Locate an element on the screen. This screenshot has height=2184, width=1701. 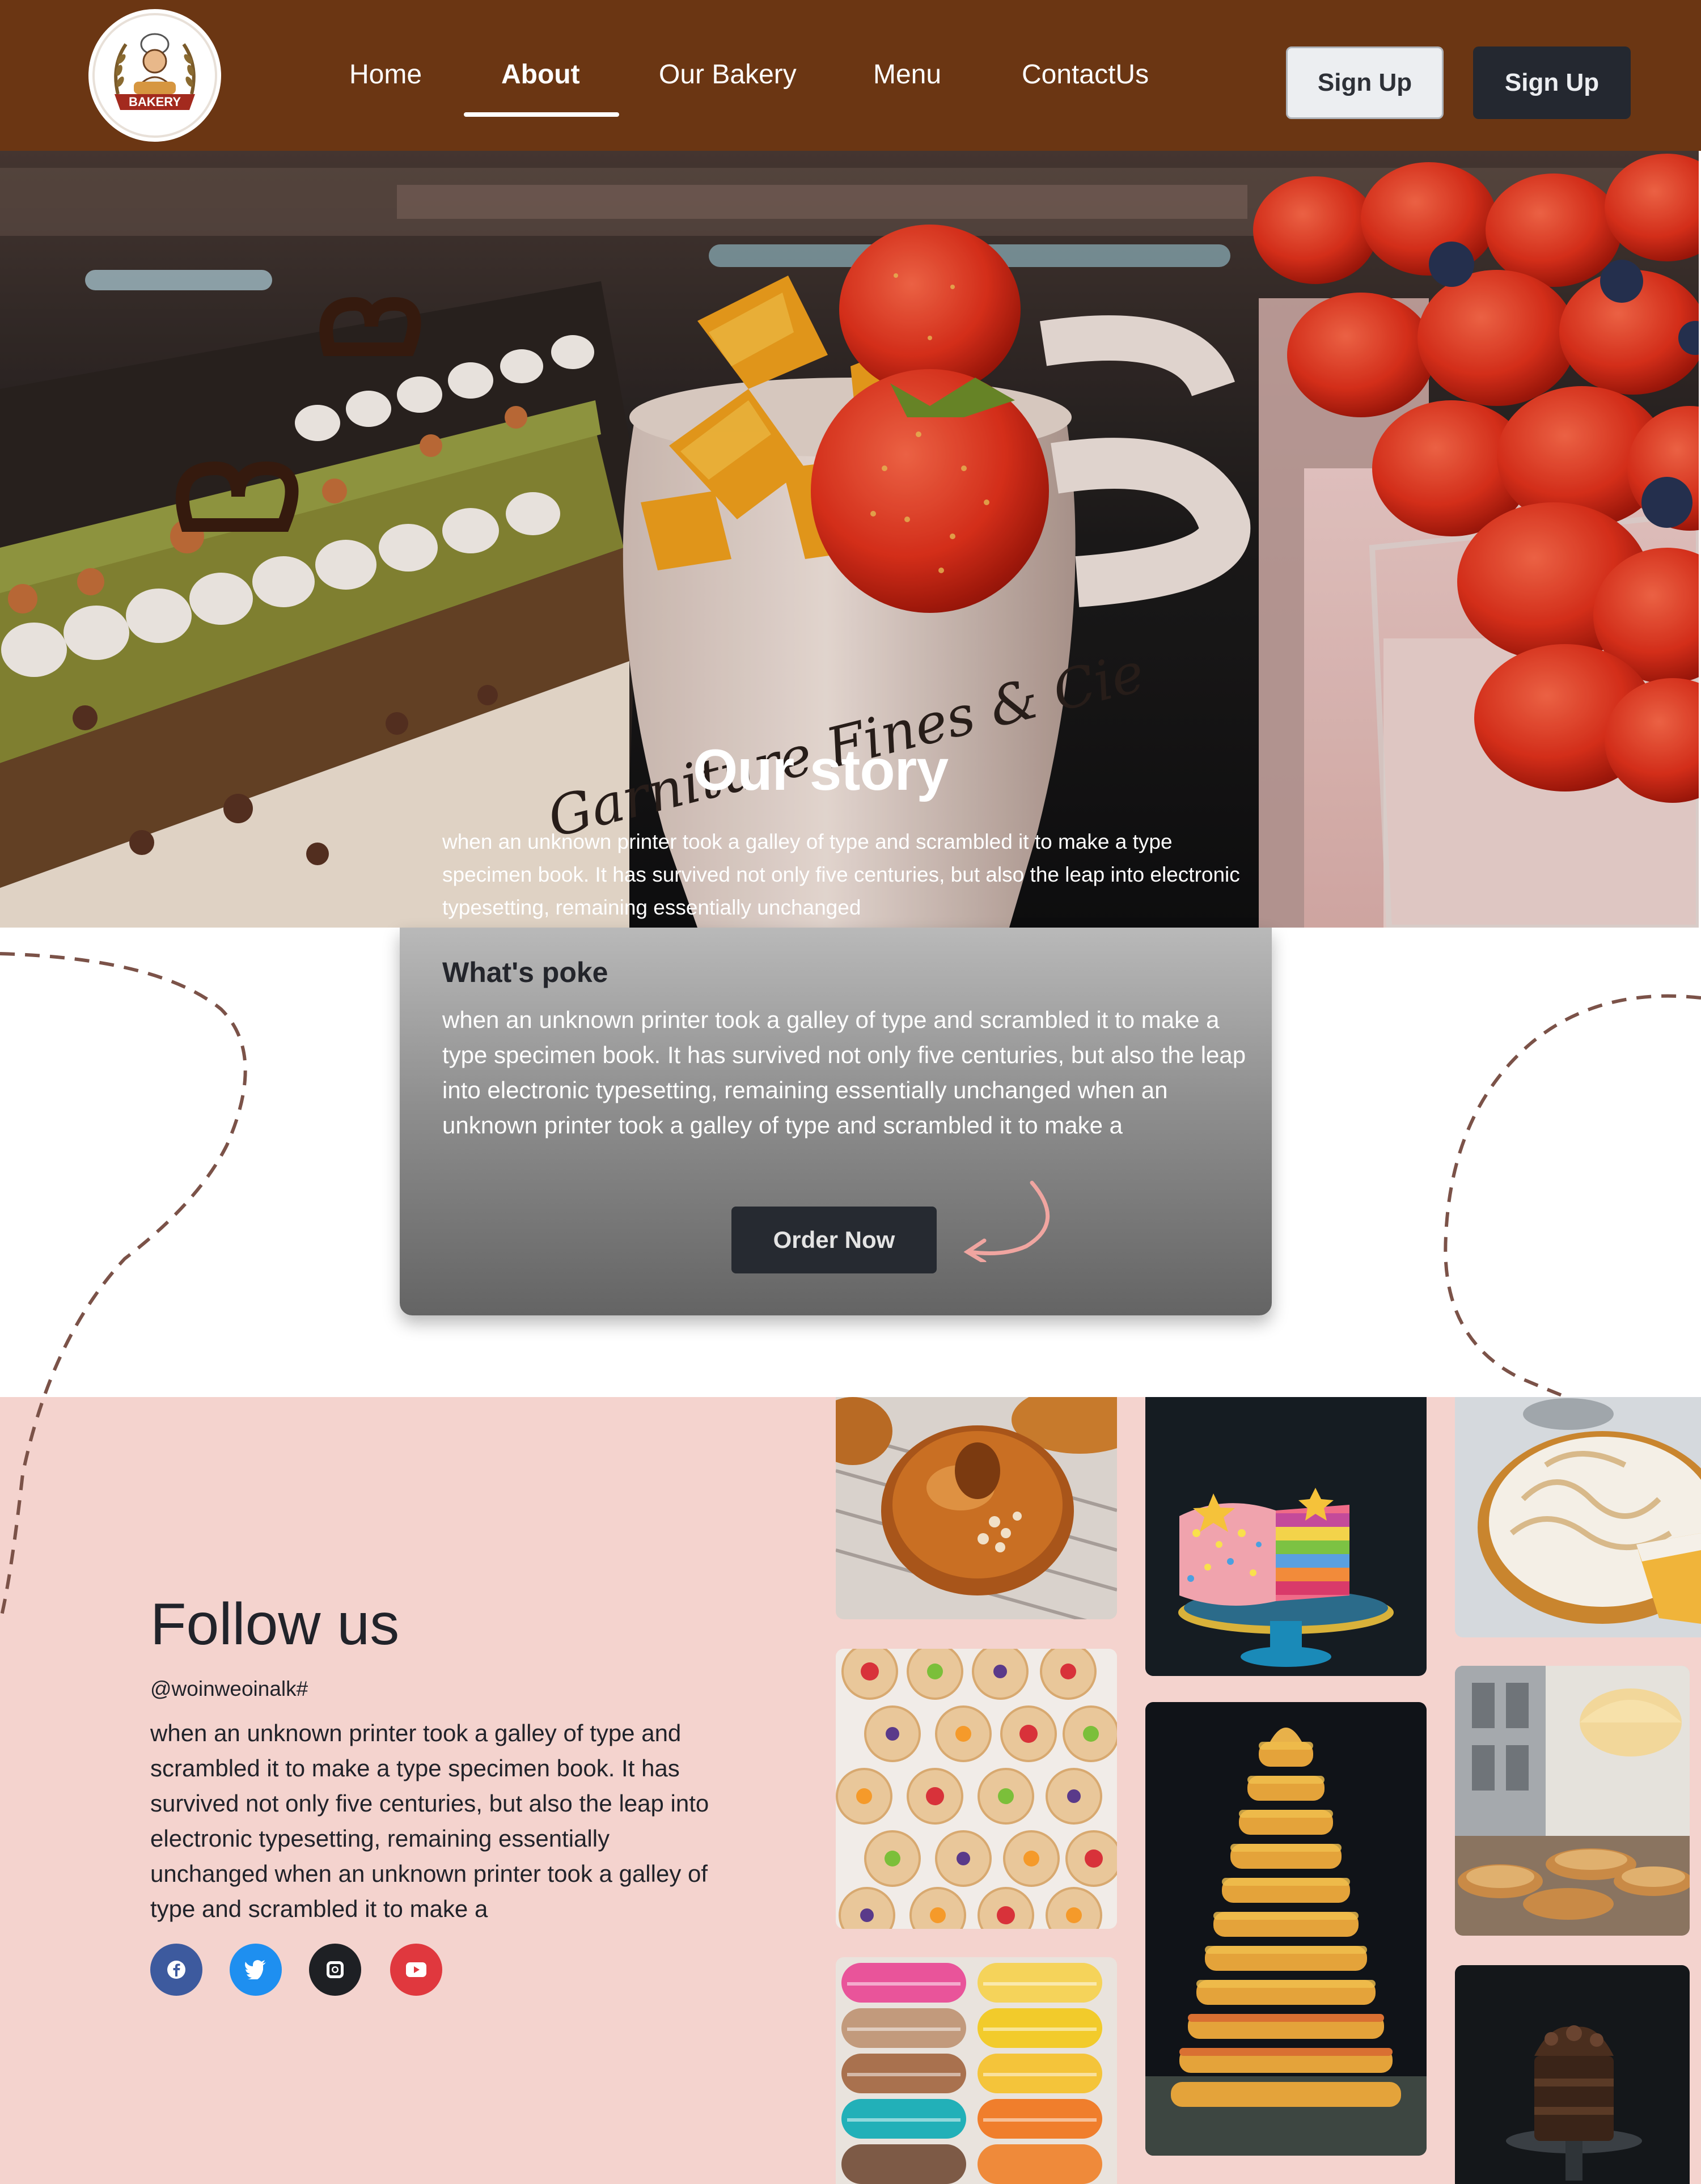
nav-link-menu: Menu is located at coordinates (907, 74).